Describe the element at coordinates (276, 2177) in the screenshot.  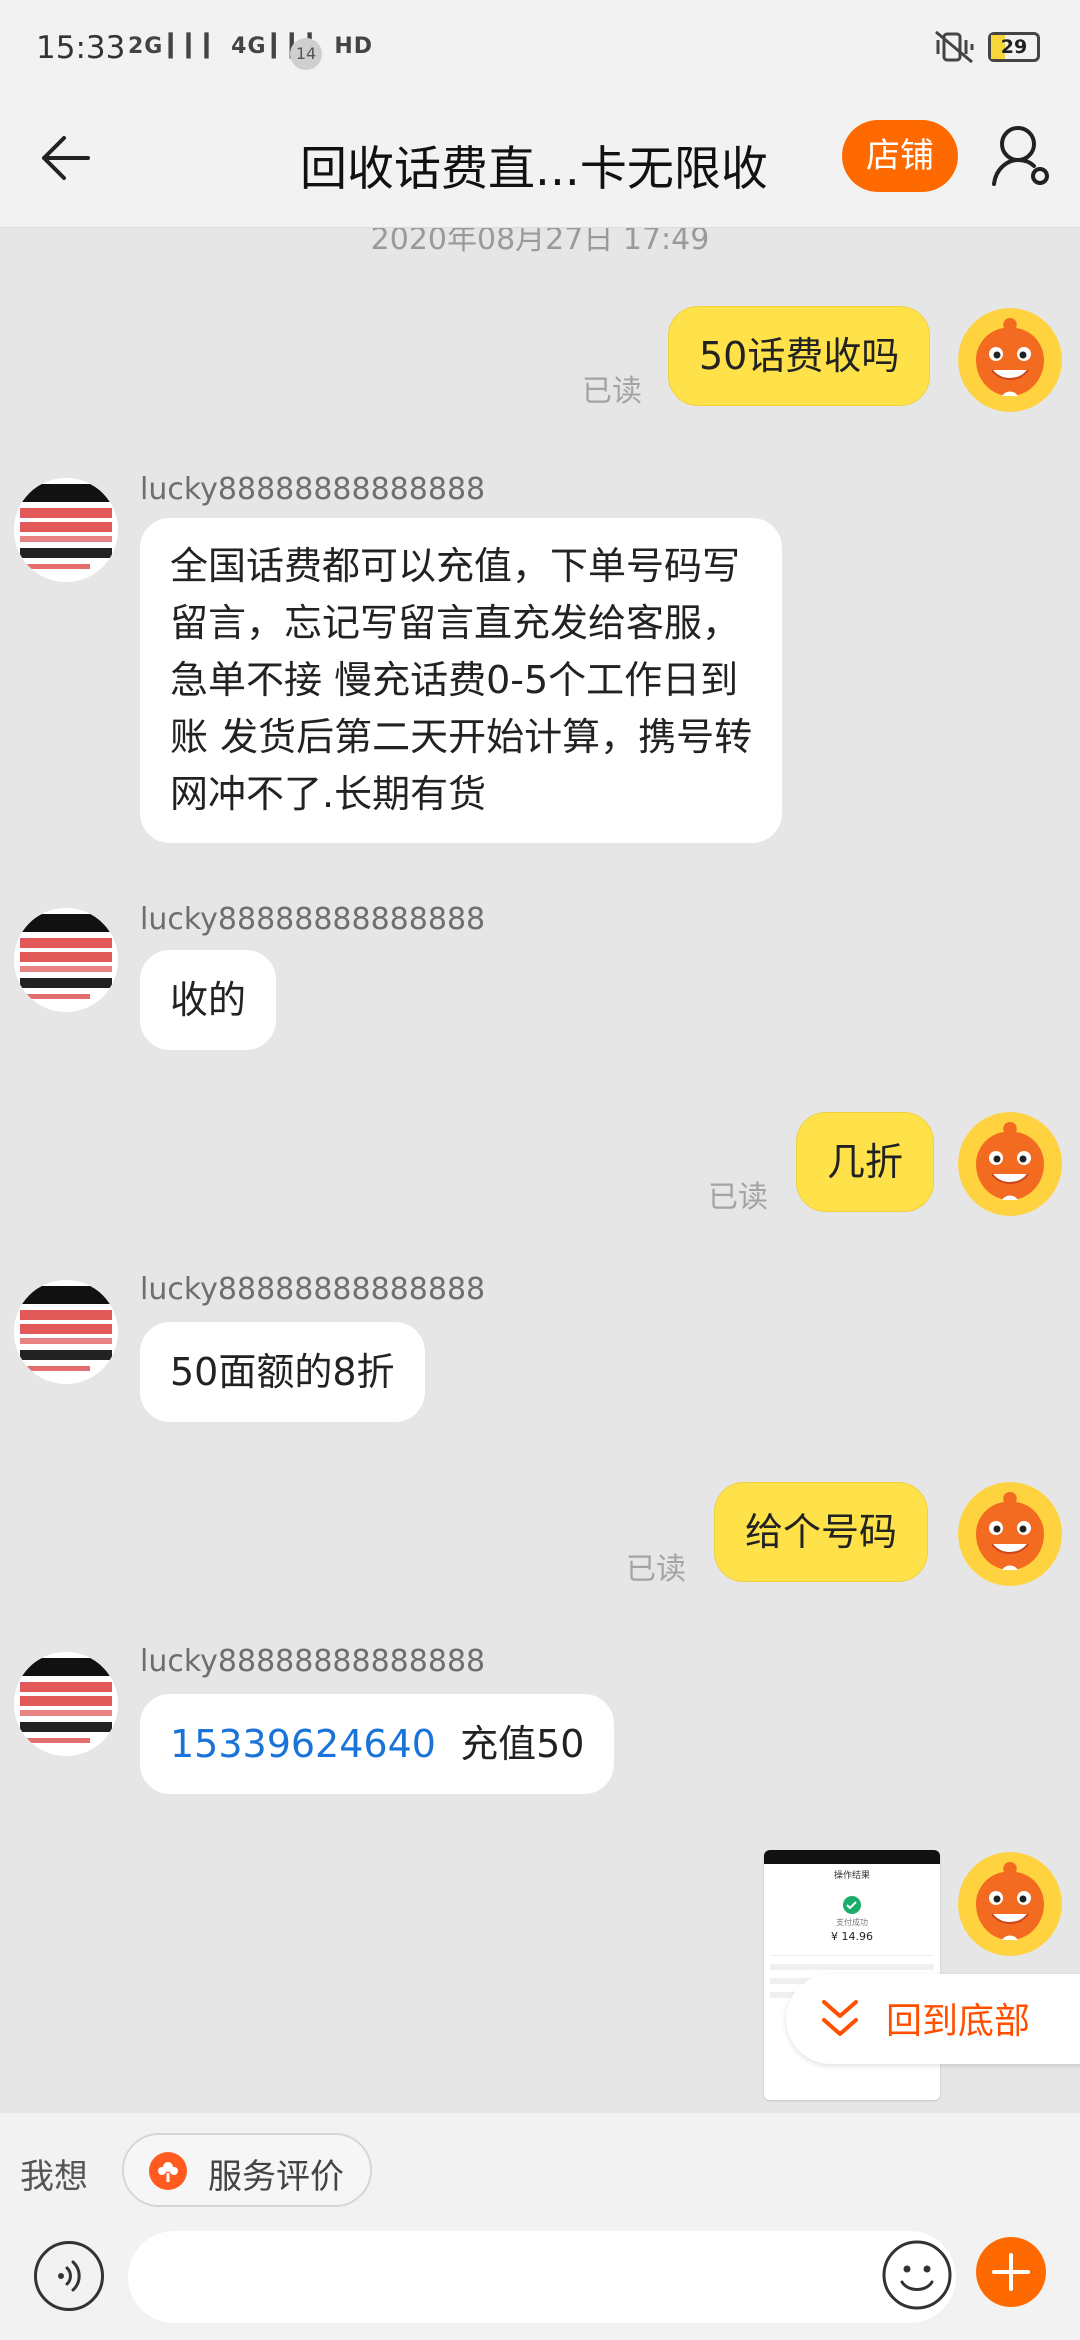
I see `service-review-label: 服务评价` at that location.